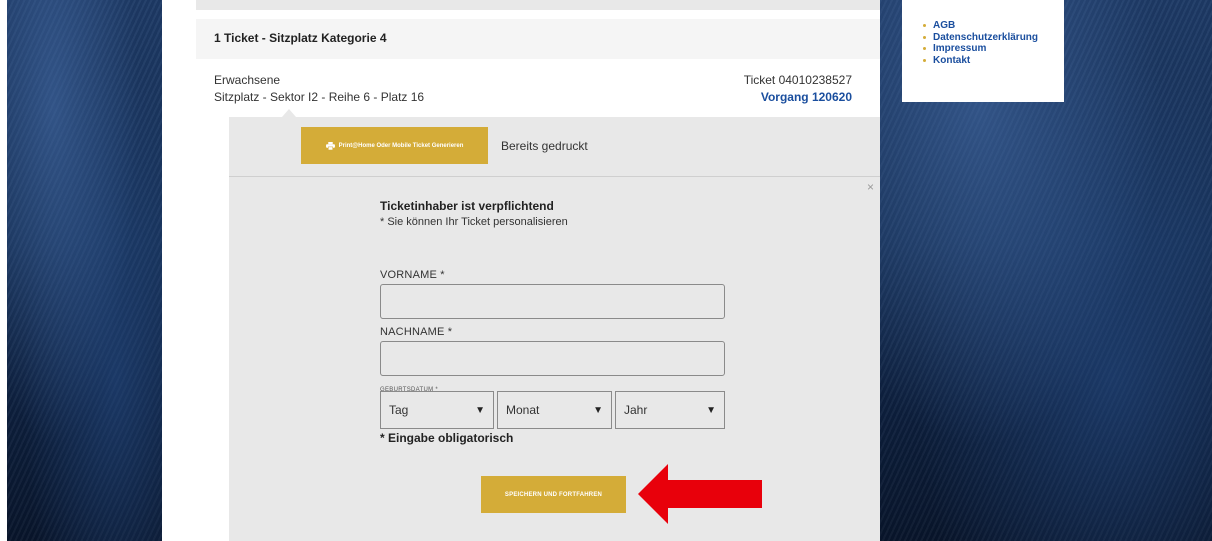 This screenshot has height=541, width=1212. What do you see at coordinates (84, 270) in the screenshot?
I see `background-left` at bounding box center [84, 270].